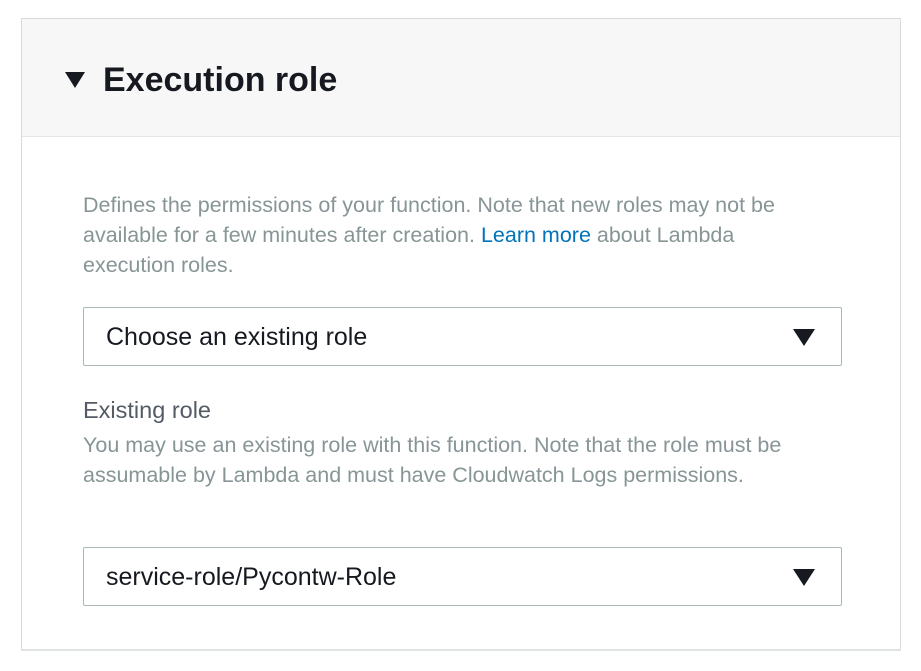  What do you see at coordinates (147, 410) in the screenshot?
I see `existing-role-label: Existing role` at bounding box center [147, 410].